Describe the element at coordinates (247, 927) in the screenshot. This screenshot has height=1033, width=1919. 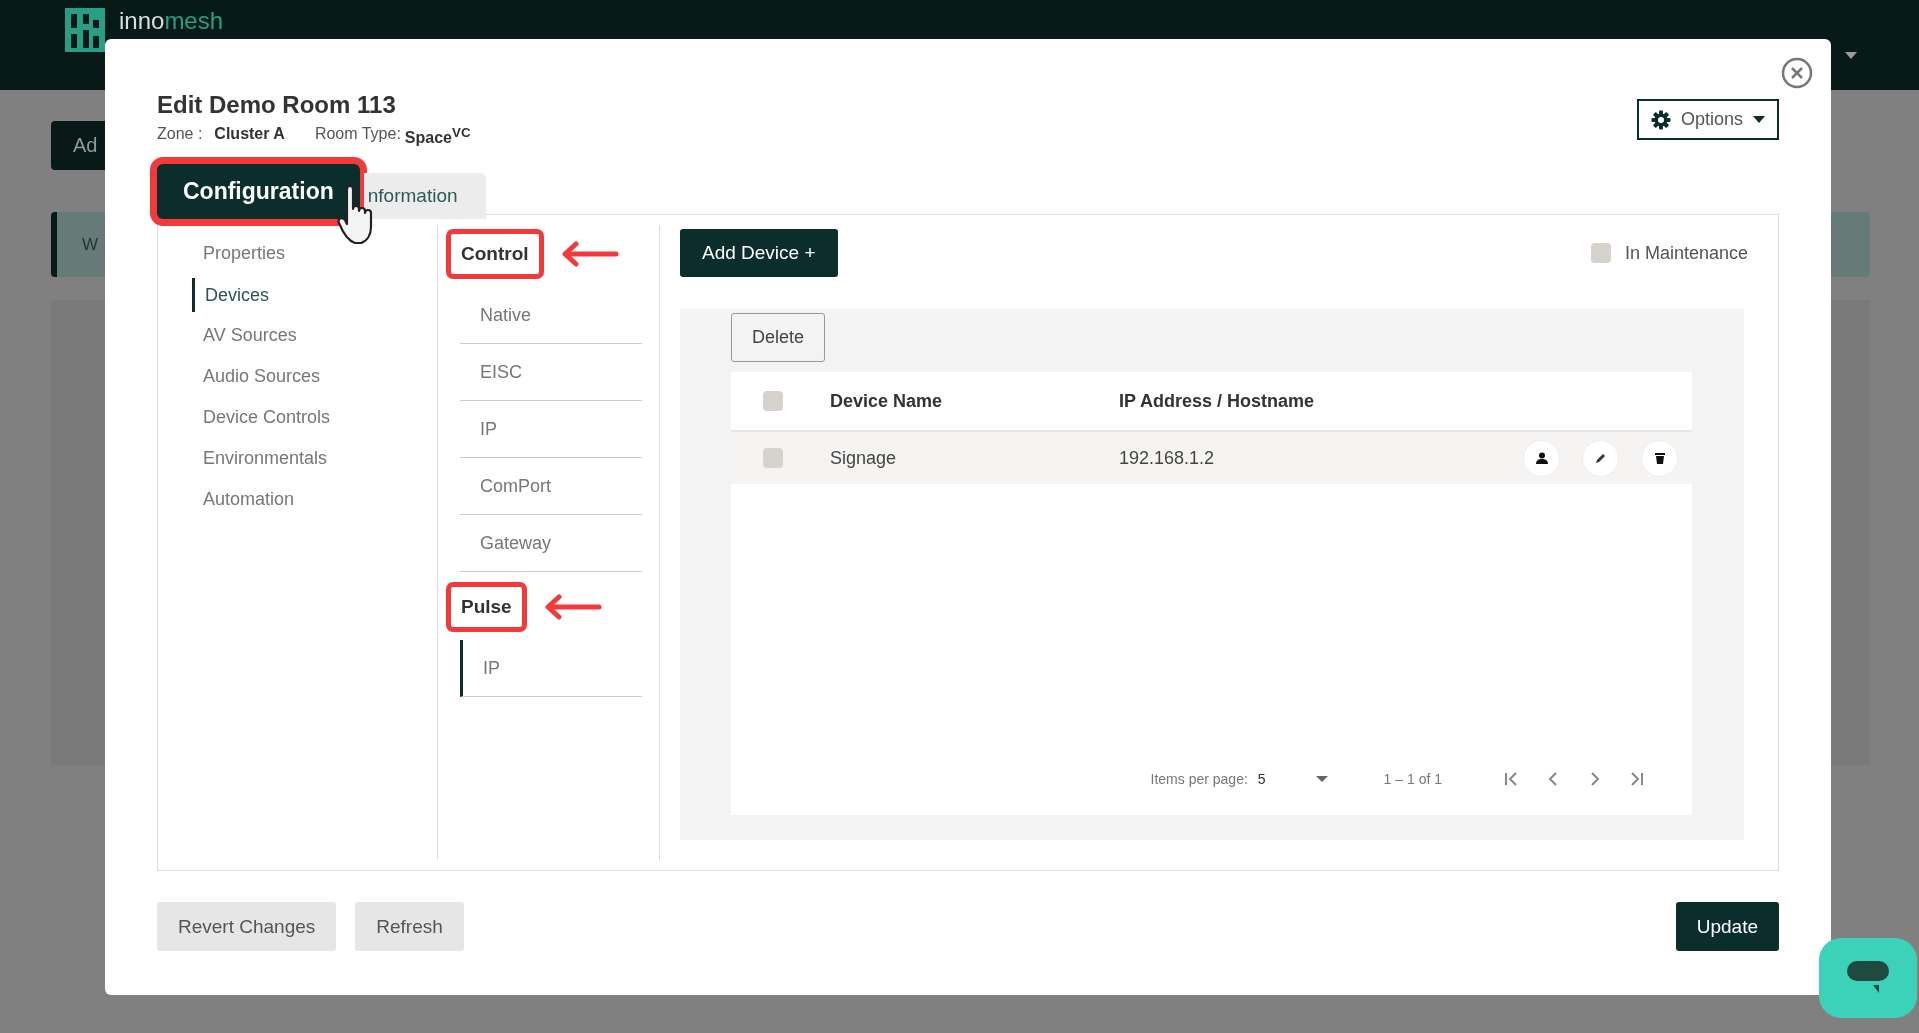
I see `footer-button: Revert Changes` at that location.